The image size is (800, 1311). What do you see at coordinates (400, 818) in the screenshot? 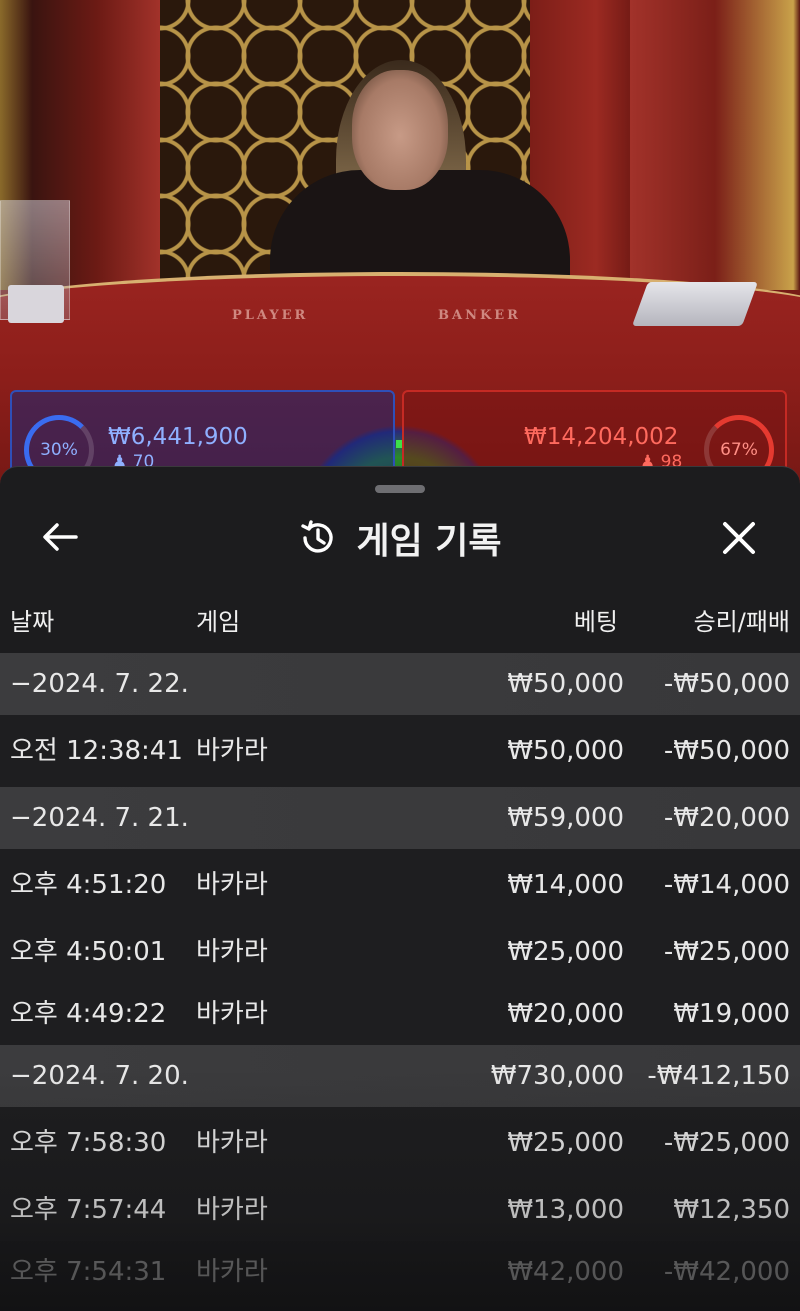
I see `date-group-header: −2024. 7. 21. ₩59,000 -₩20,000` at bounding box center [400, 818].